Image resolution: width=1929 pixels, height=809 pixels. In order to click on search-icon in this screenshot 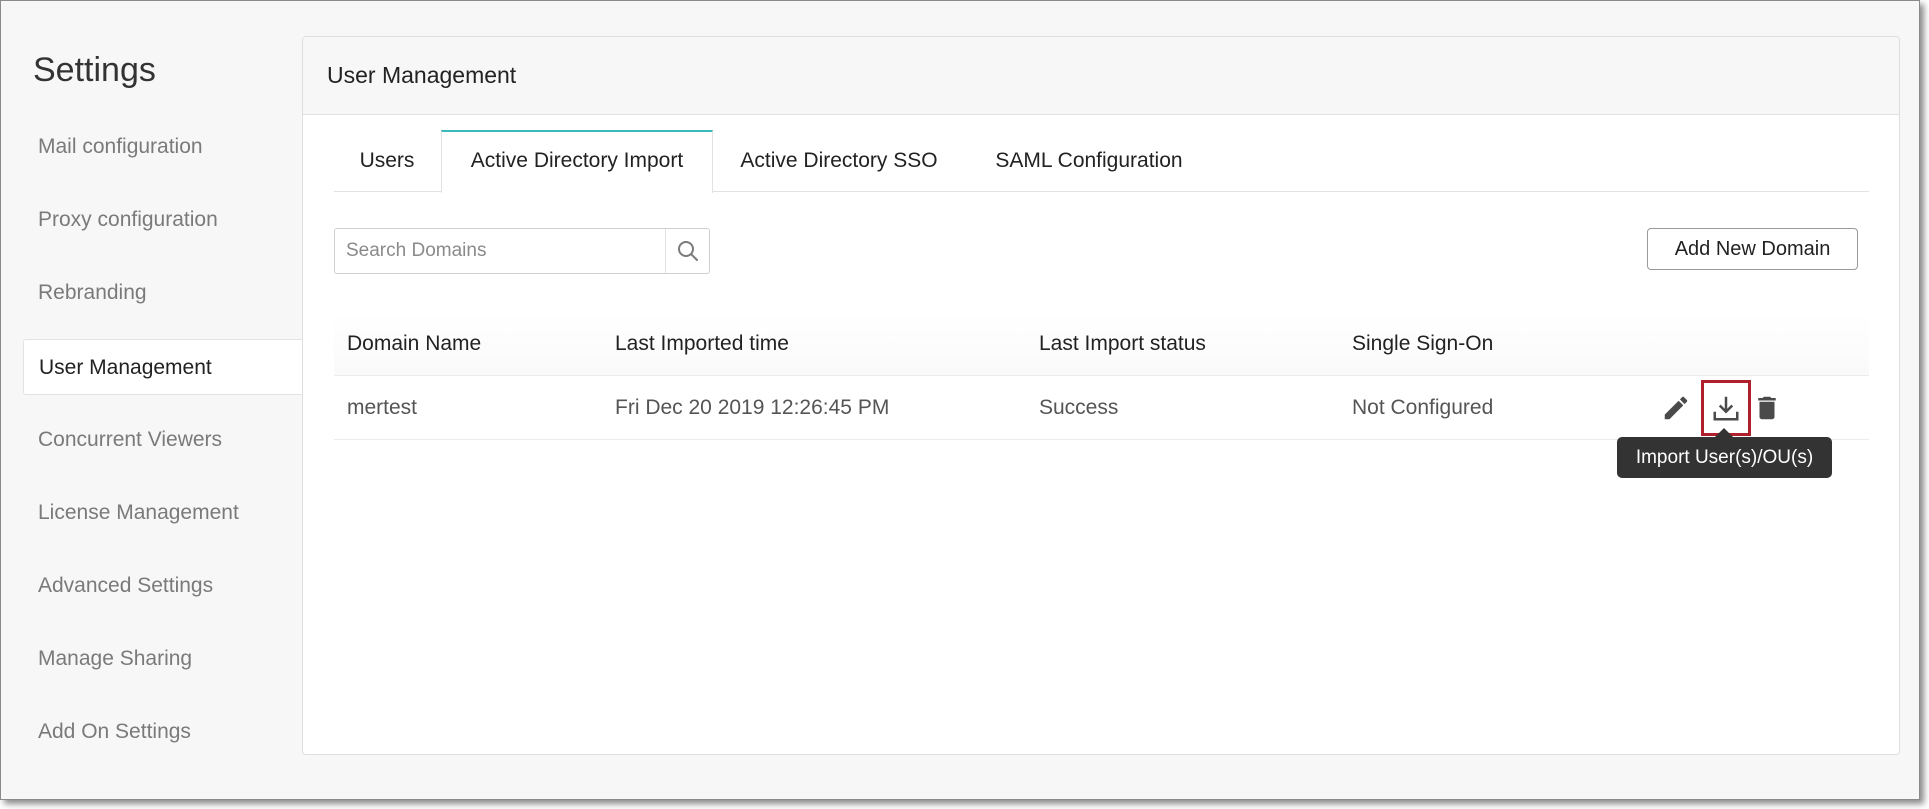, I will do `click(687, 251)`.